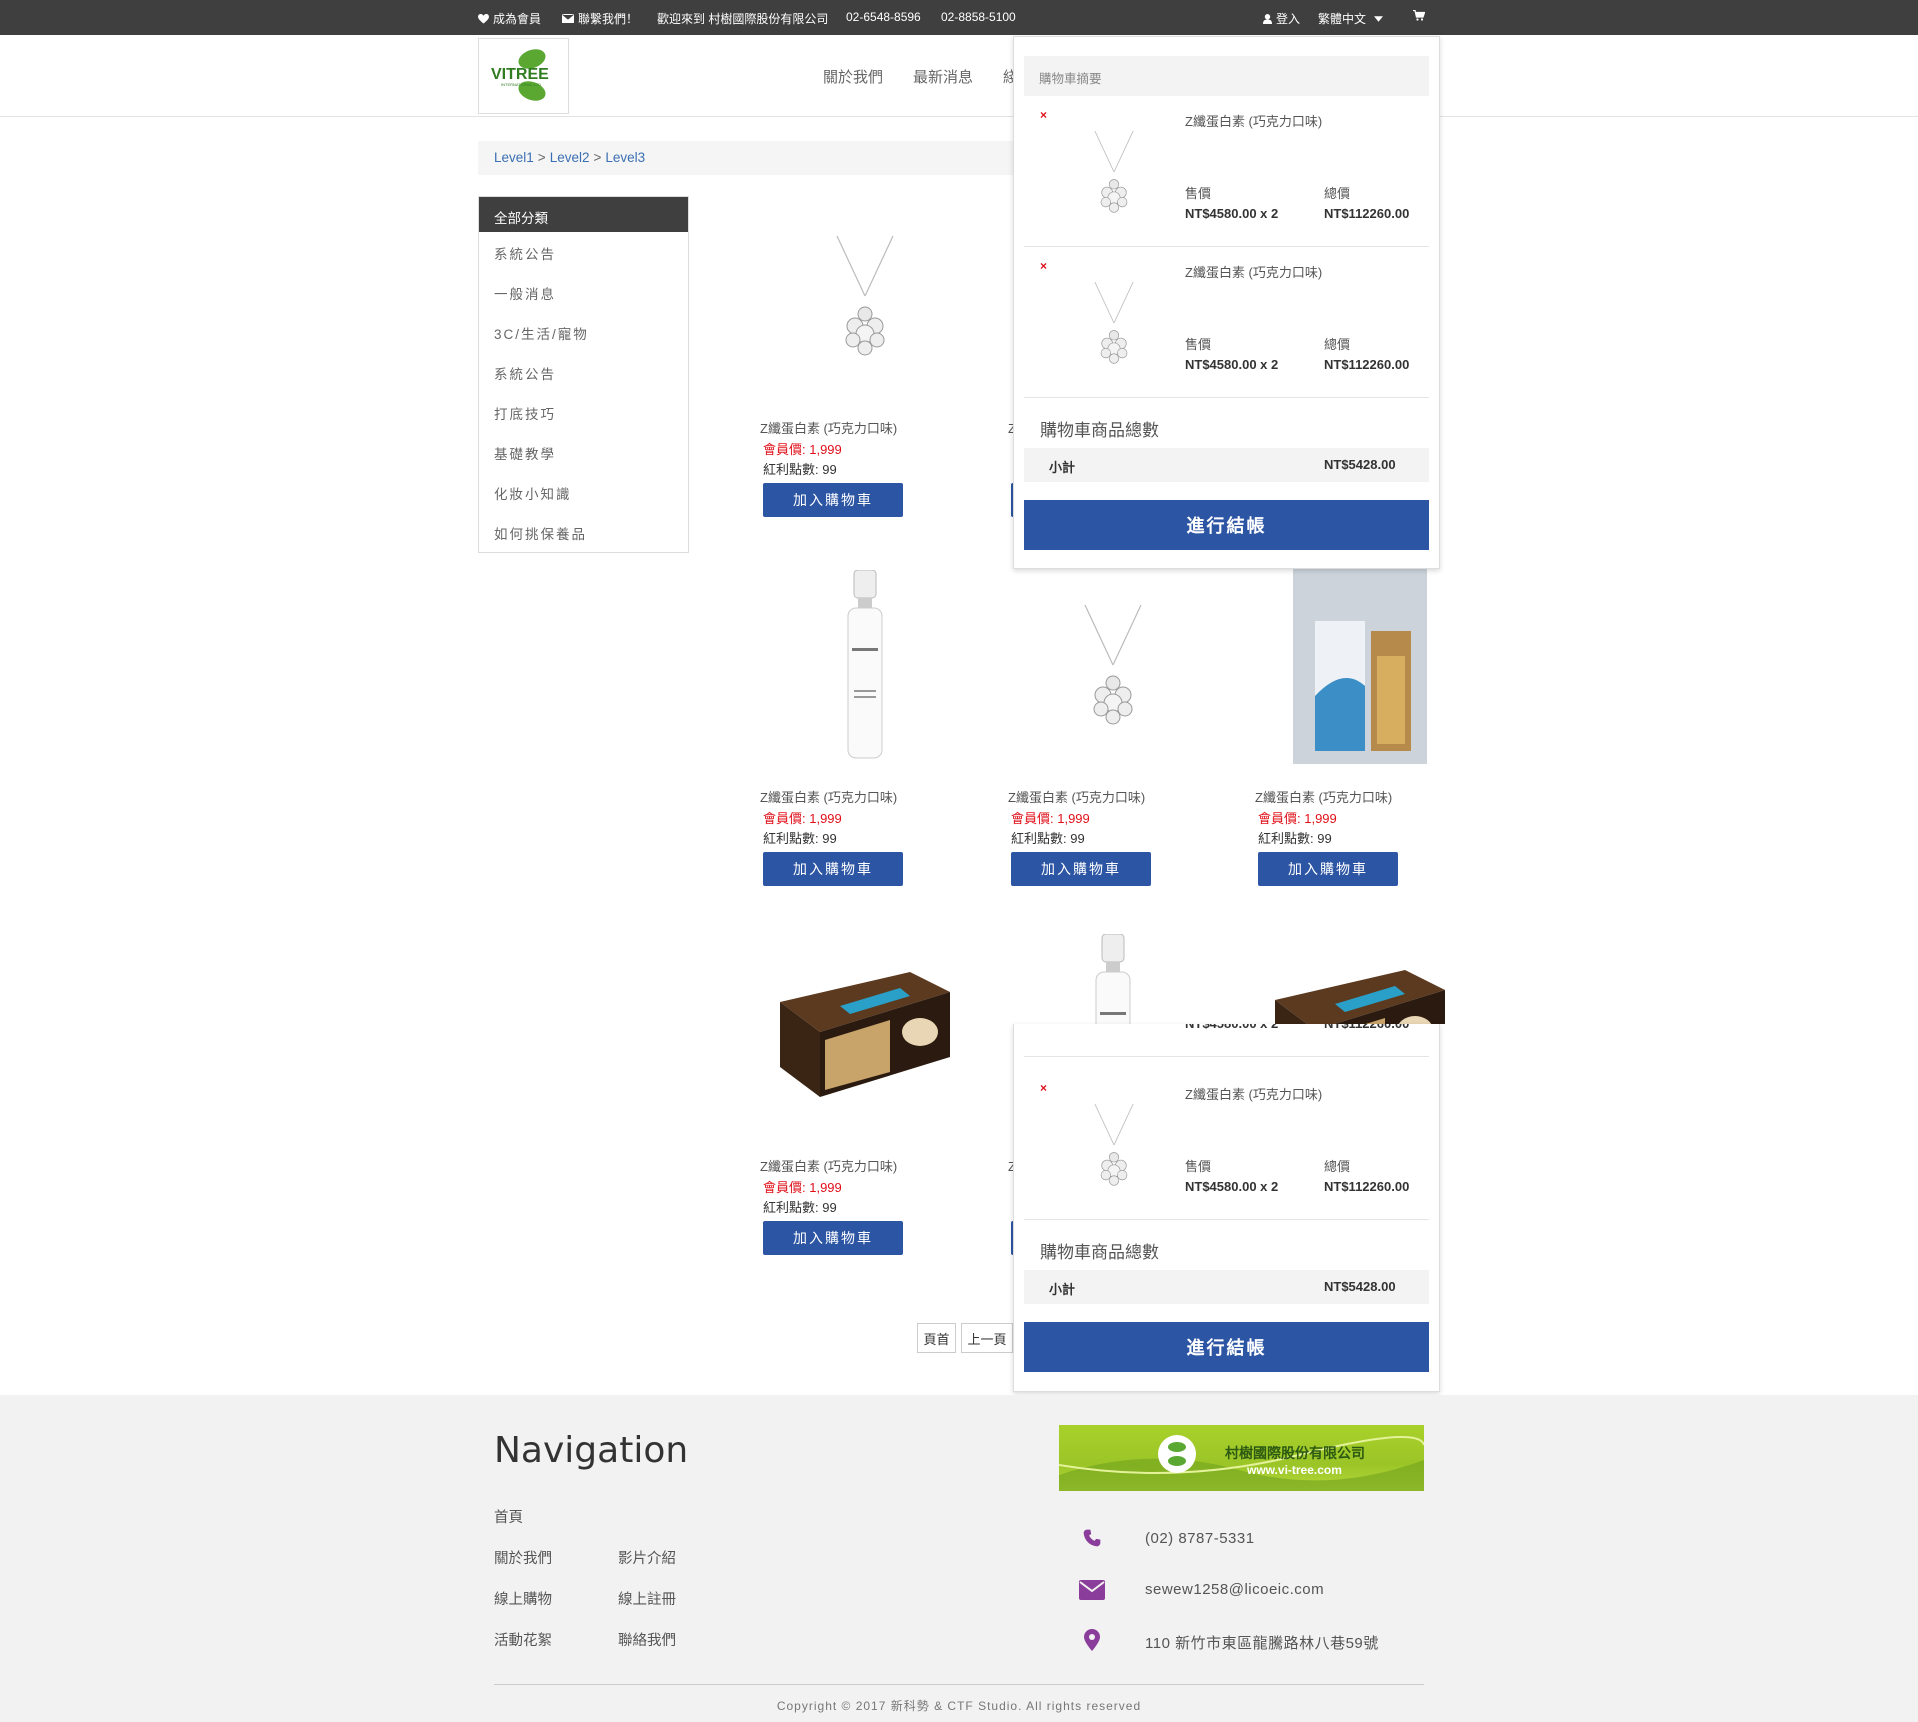 The height and width of the screenshot is (1722, 1918). Describe the element at coordinates (570, 157) in the screenshot. I see `breadcrumb-level2: Level2` at that location.